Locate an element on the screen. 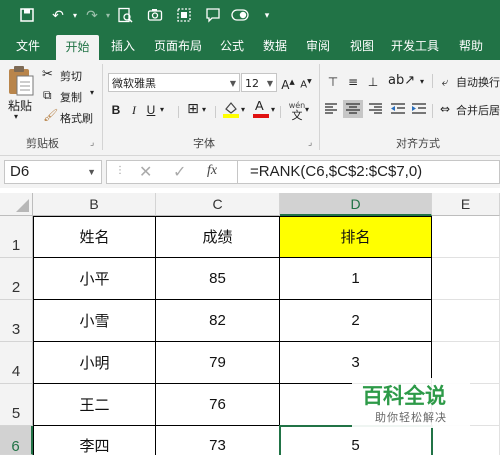 This screenshot has height=468, width=500. borders-icon: ⊞ is located at coordinates (193, 109).